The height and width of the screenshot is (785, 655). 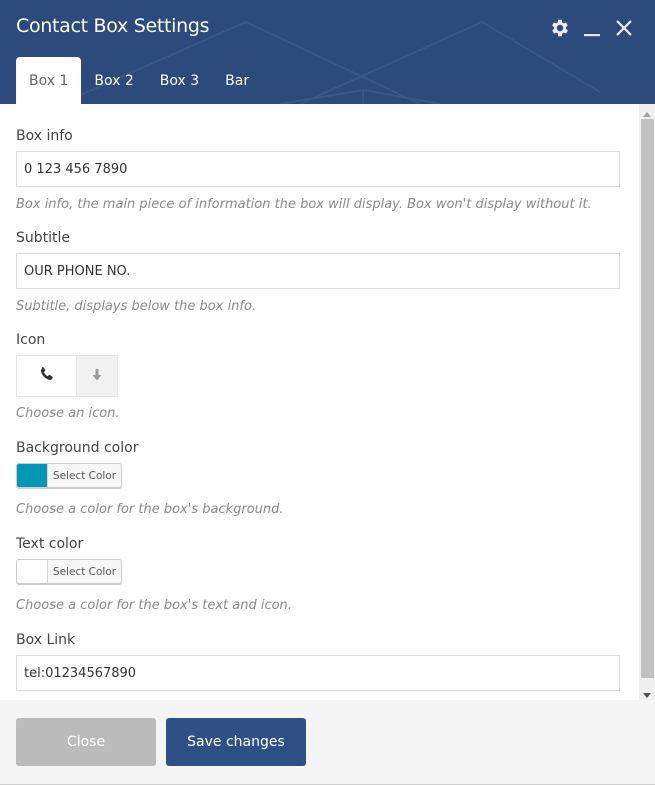 What do you see at coordinates (50, 544) in the screenshot?
I see `text-color-label: Text color` at bounding box center [50, 544].